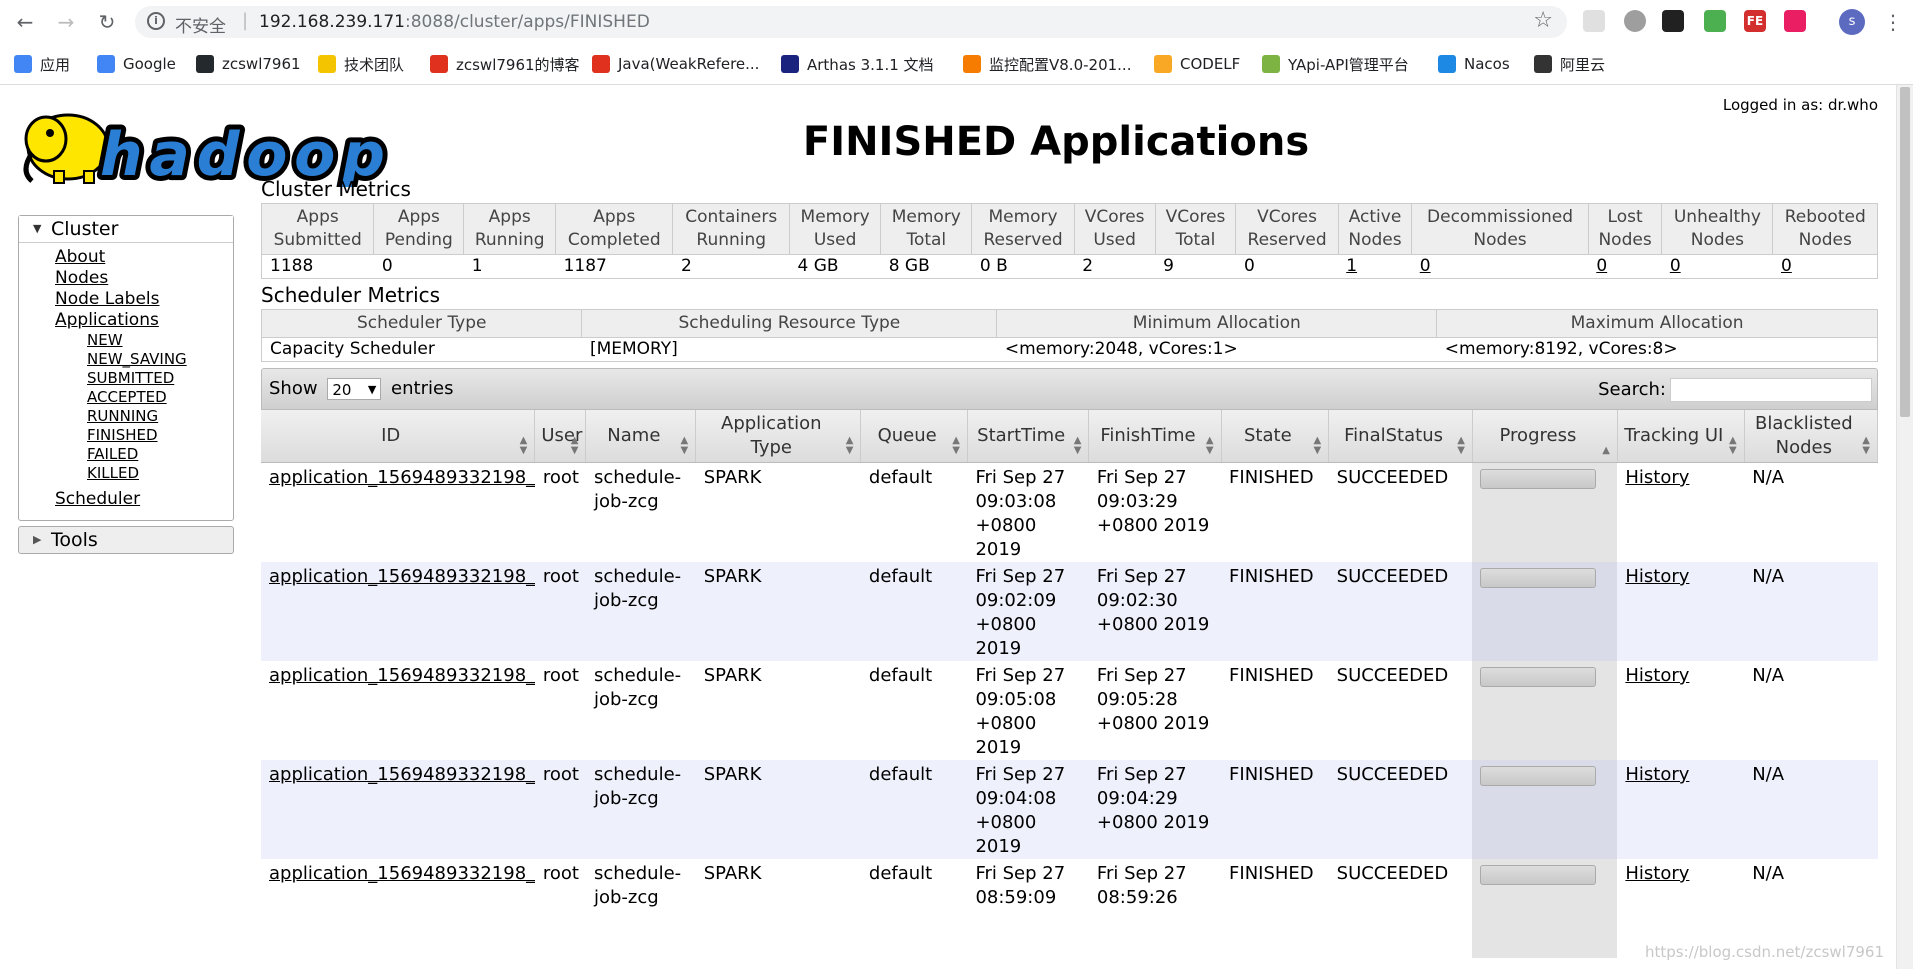 The width and height of the screenshot is (1913, 969). What do you see at coordinates (1056, 142) in the screenshot?
I see `page-title: FINISHED Applications` at bounding box center [1056, 142].